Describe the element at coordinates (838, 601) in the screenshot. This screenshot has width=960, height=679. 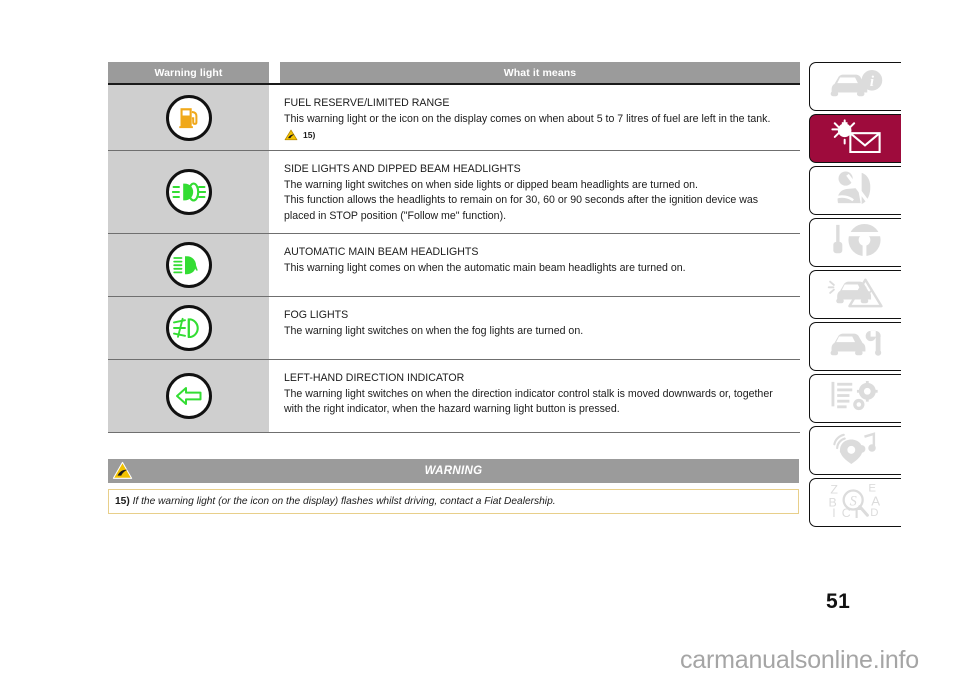
I see `page-number: 51` at that location.